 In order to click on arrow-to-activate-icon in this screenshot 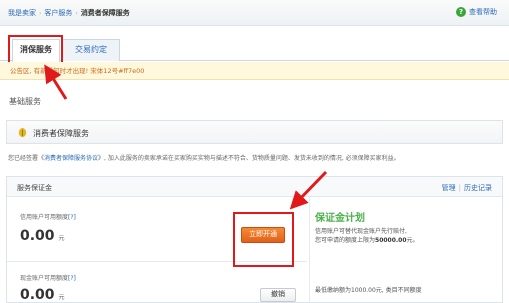, I will do `click(308, 190)`.